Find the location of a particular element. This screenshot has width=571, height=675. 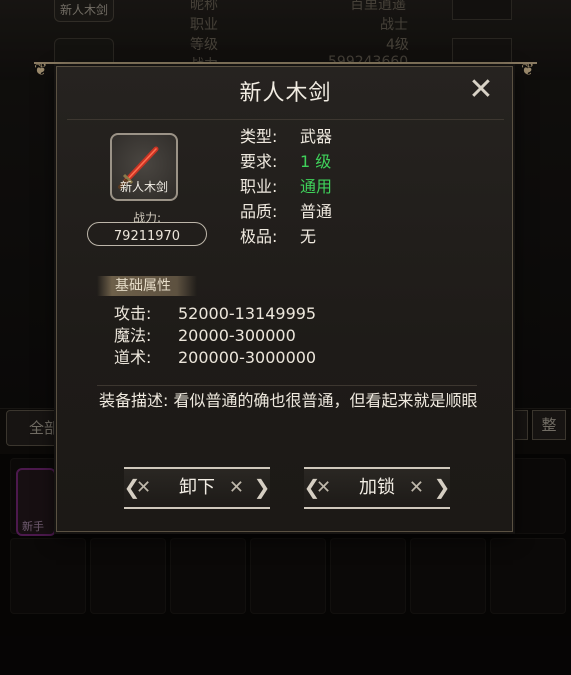

stat-row-magic: 魔法: 20000-300000 is located at coordinates (215, 336).